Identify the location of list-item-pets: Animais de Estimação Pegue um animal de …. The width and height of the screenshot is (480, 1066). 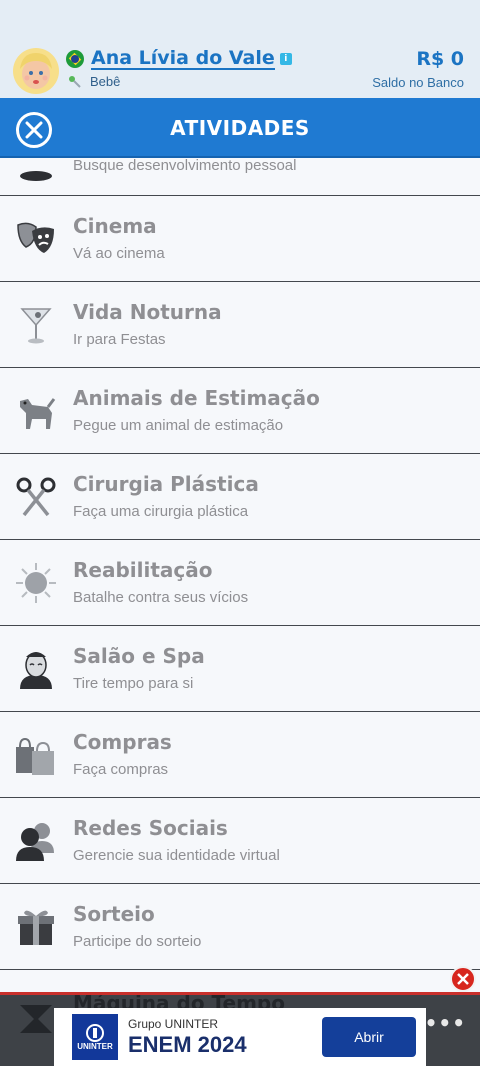
(240, 411).